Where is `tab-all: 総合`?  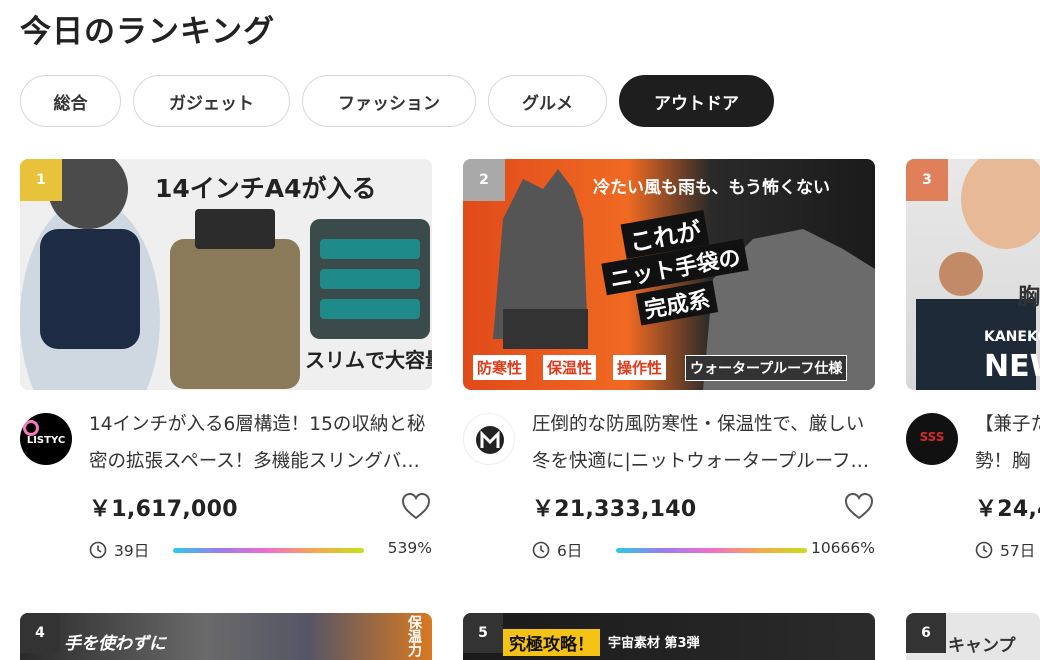 tab-all: 総合 is located at coordinates (70, 101).